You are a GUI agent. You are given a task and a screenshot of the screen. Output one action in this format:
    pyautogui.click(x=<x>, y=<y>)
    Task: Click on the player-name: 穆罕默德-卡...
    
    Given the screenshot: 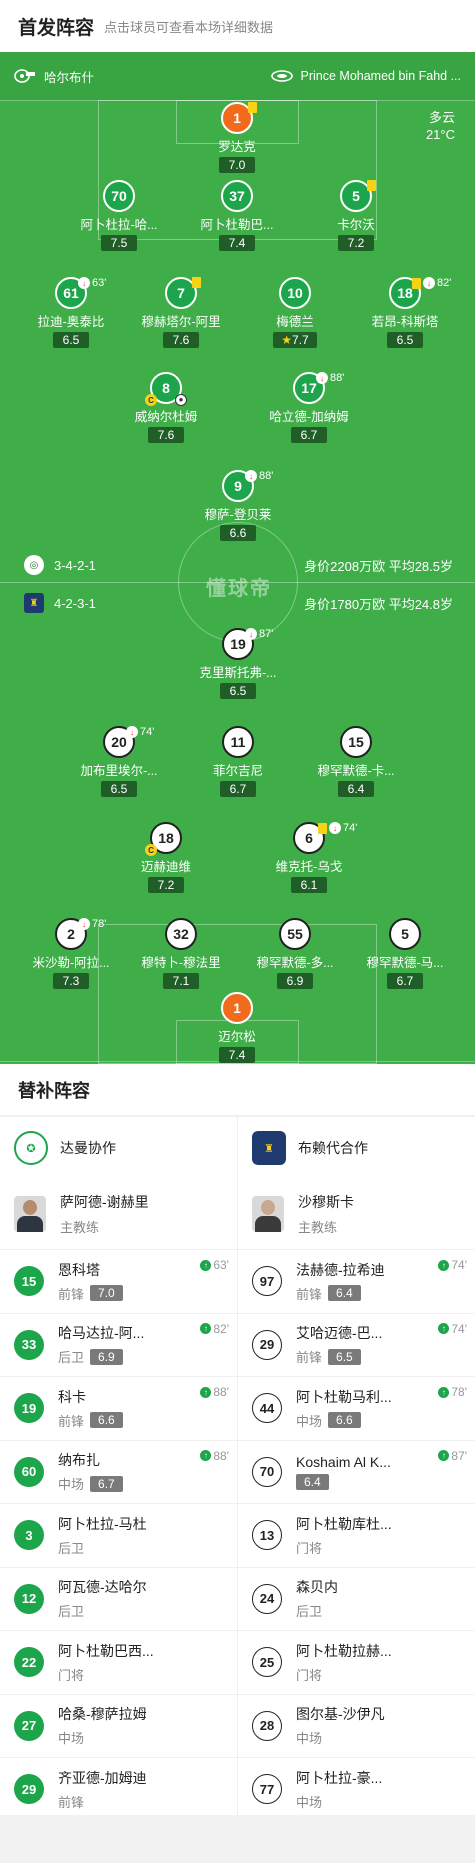 What is the action you would take?
    pyautogui.click(x=356, y=771)
    